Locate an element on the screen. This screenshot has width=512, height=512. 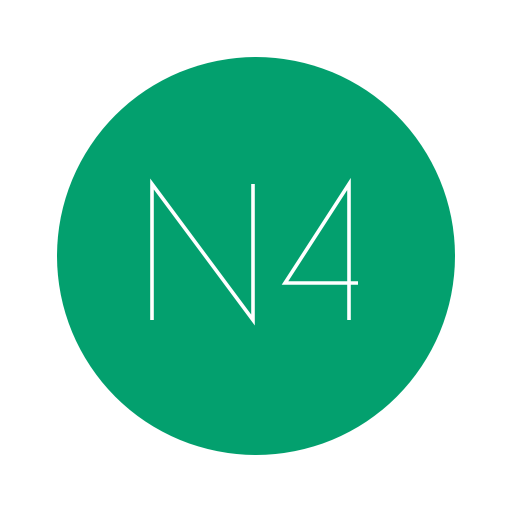
logo-letter-n is located at coordinates (202, 252).